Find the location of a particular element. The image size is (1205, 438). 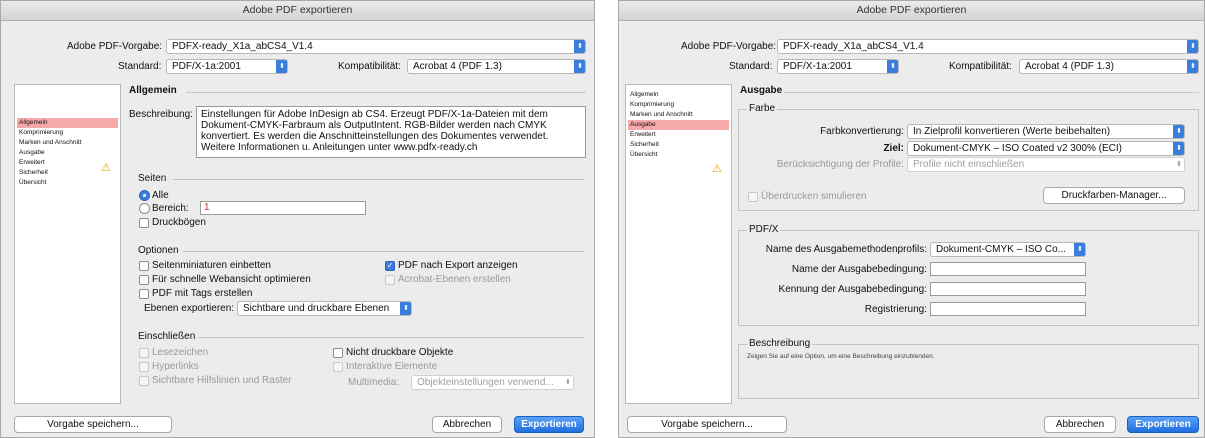

ebenen-value: Sichtbare und druckbare Ebenen is located at coordinates (316, 308).